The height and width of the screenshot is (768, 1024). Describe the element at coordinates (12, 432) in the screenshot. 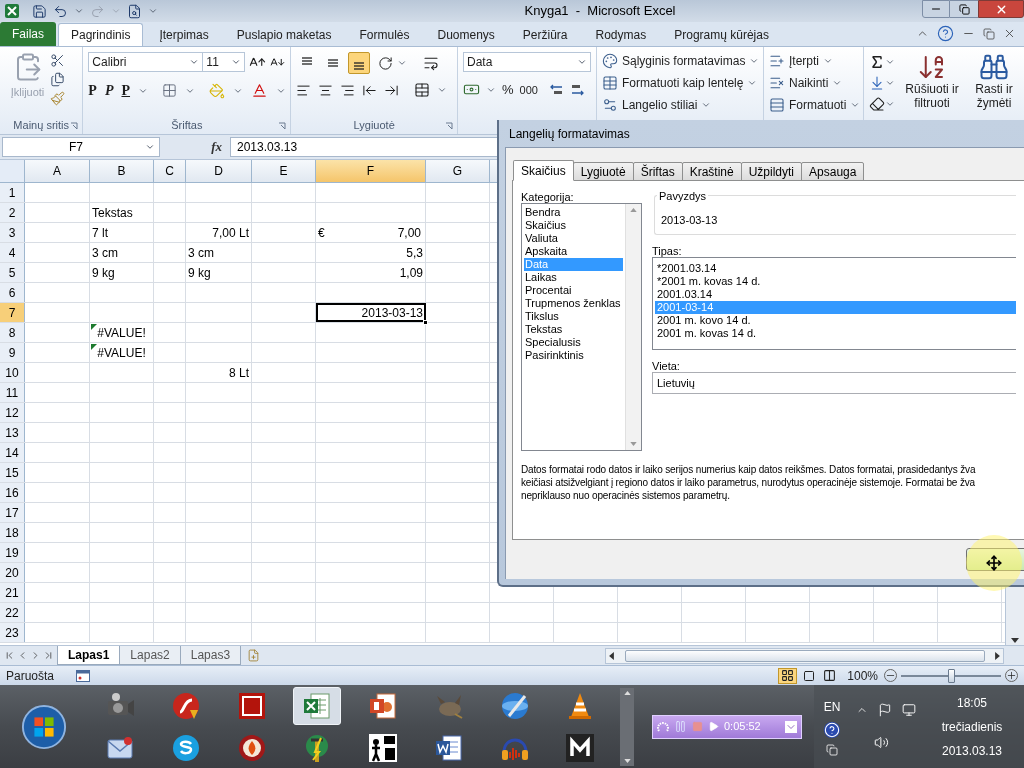

I see `row-header: 13` at that location.